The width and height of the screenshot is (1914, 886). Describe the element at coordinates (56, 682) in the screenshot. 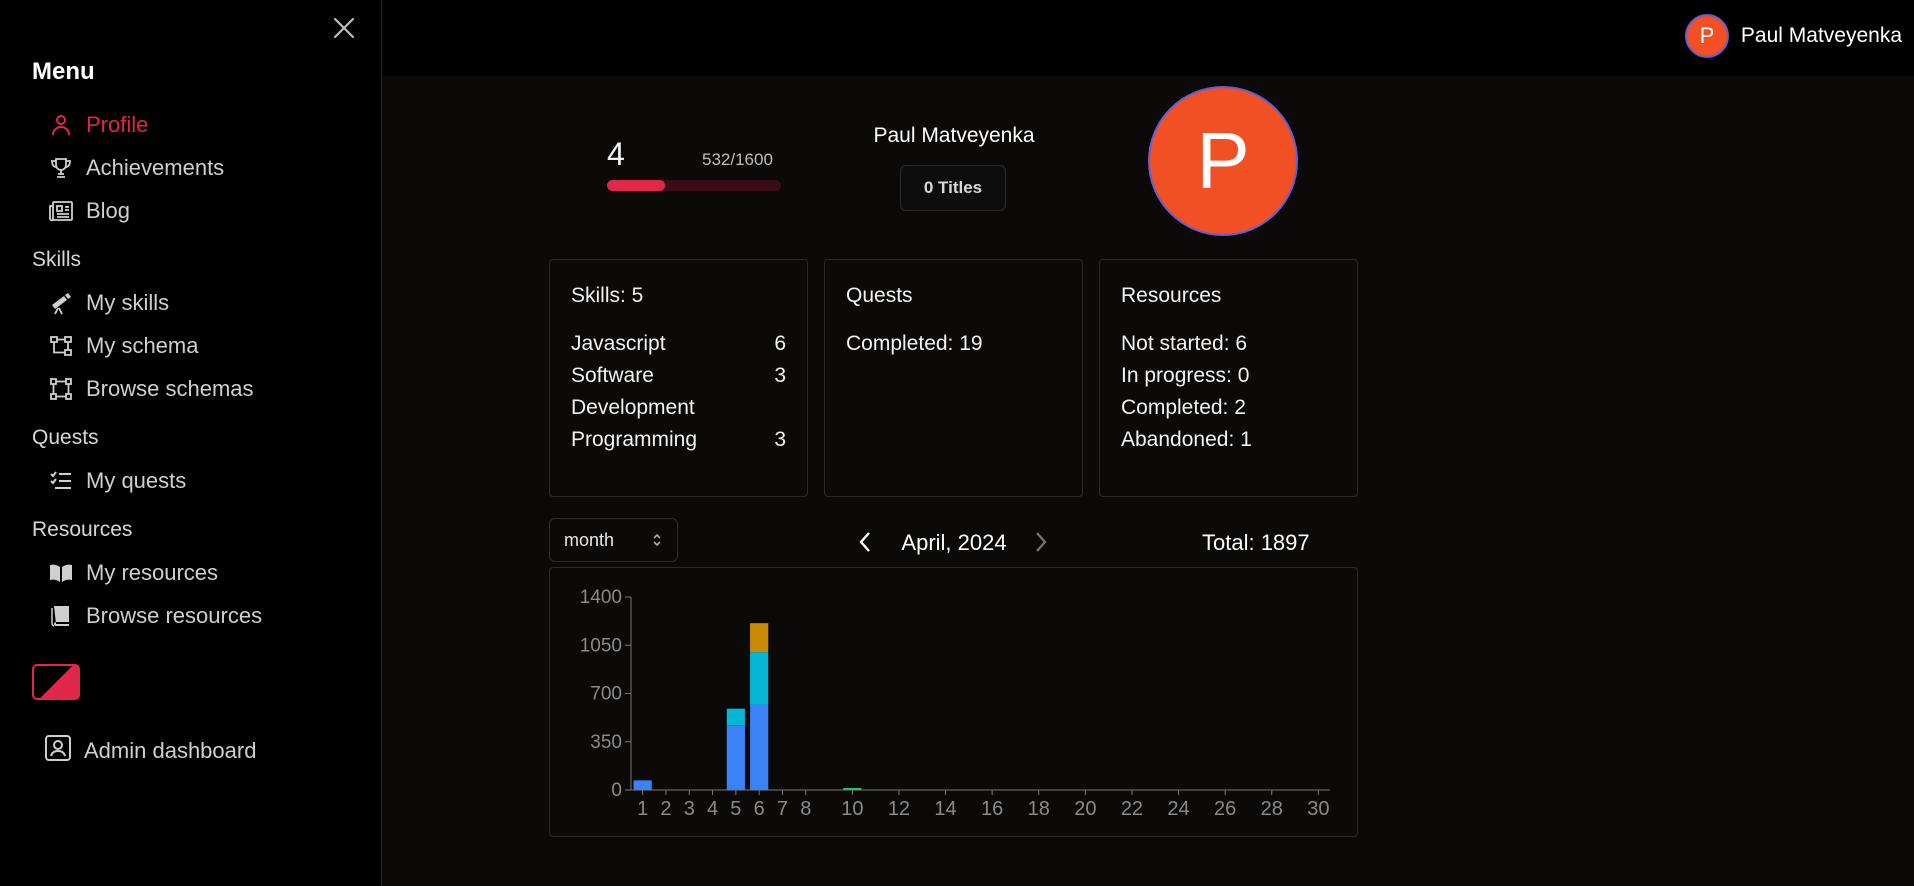

I see `theme-toggle-button` at that location.